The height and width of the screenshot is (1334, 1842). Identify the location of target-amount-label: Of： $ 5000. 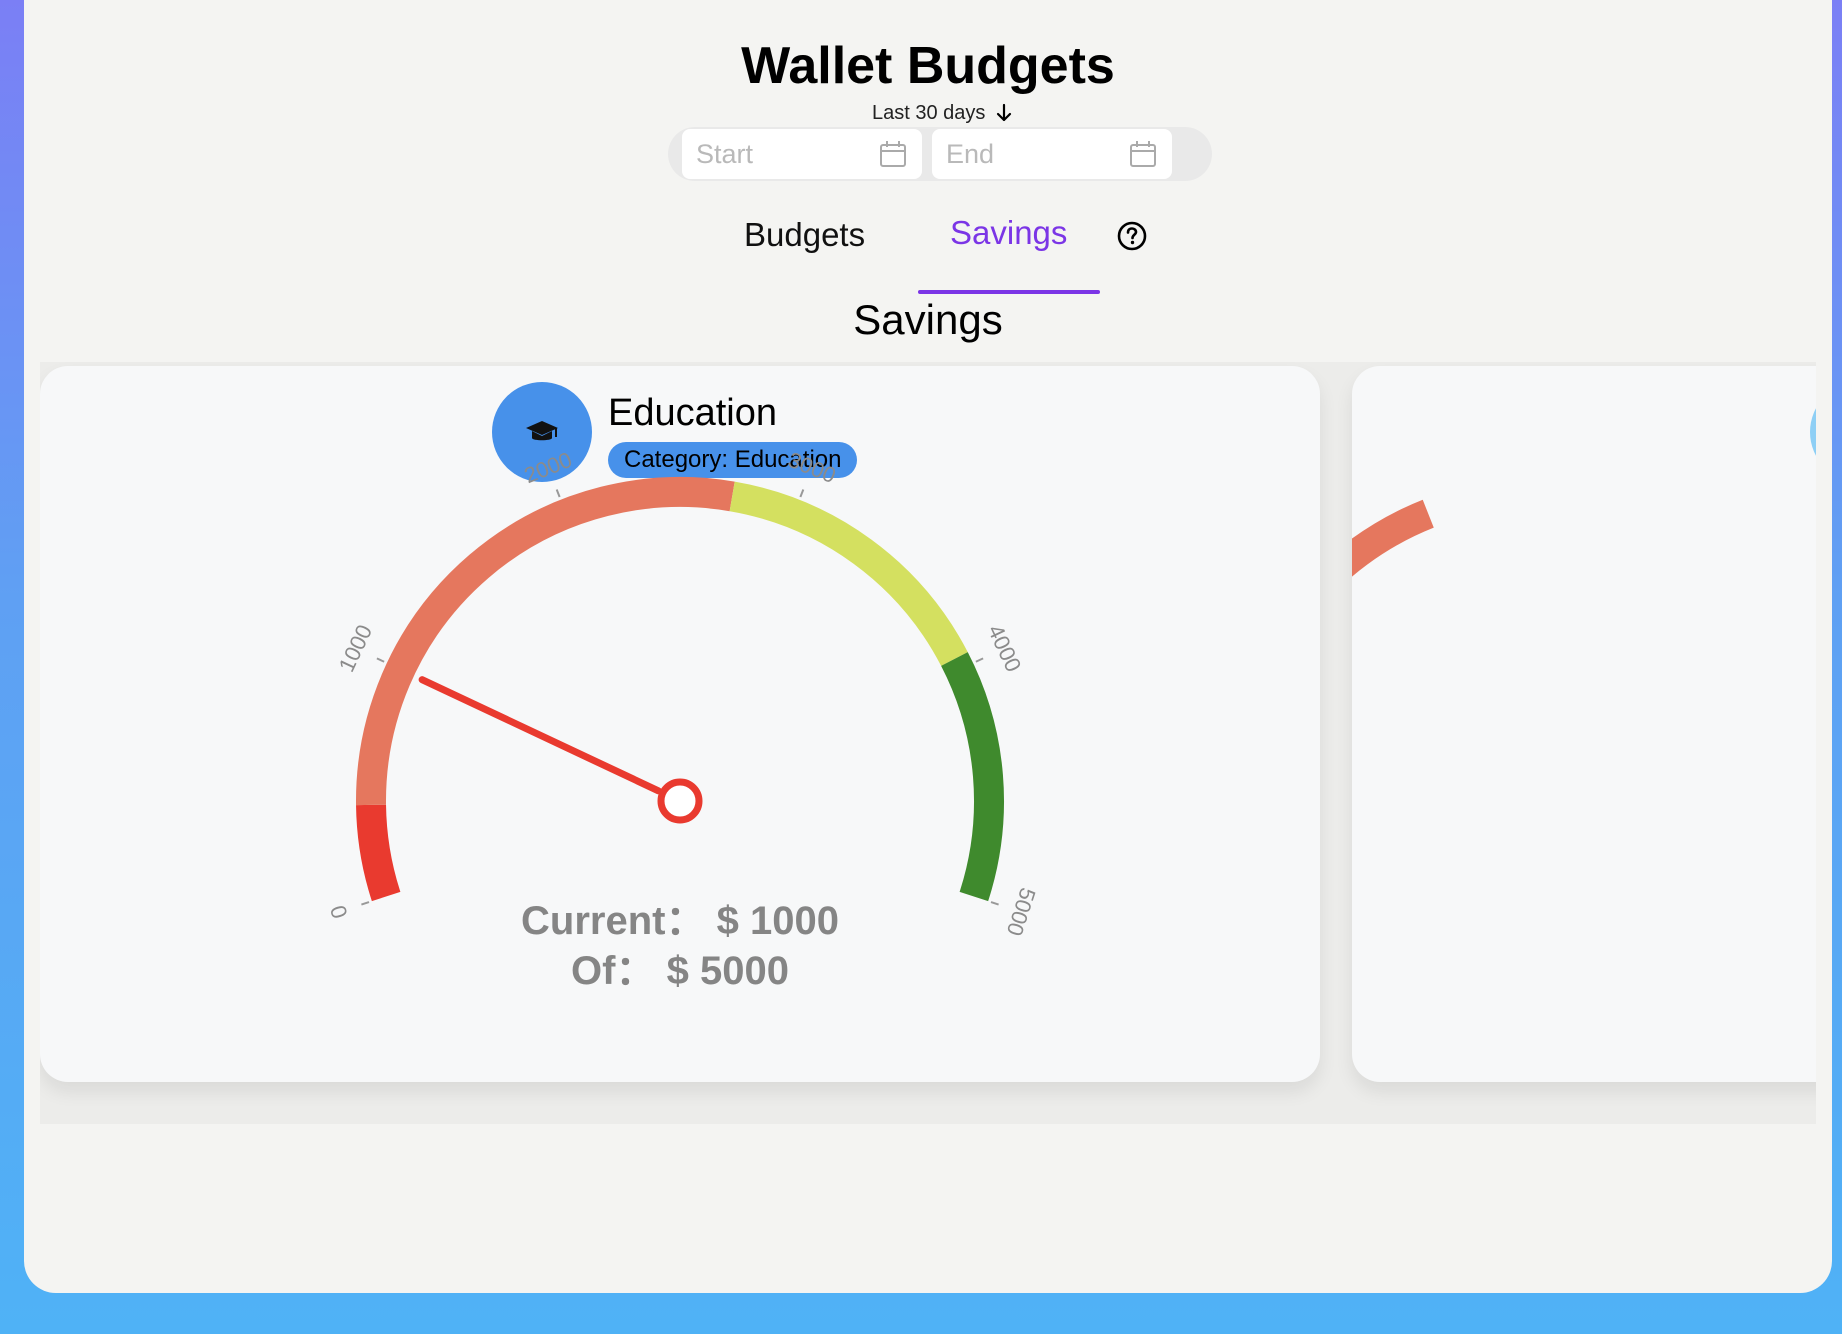
(680, 971).